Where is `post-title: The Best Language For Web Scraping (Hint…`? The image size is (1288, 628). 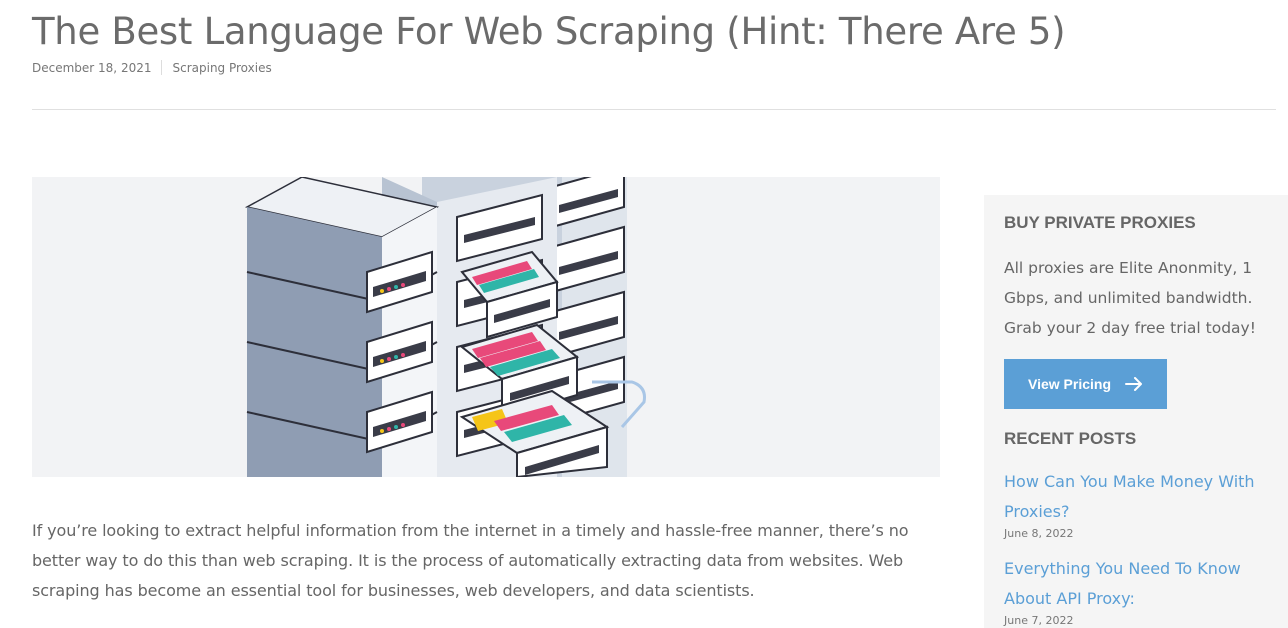 post-title: The Best Language For Web Scraping (Hint… is located at coordinates (549, 31).